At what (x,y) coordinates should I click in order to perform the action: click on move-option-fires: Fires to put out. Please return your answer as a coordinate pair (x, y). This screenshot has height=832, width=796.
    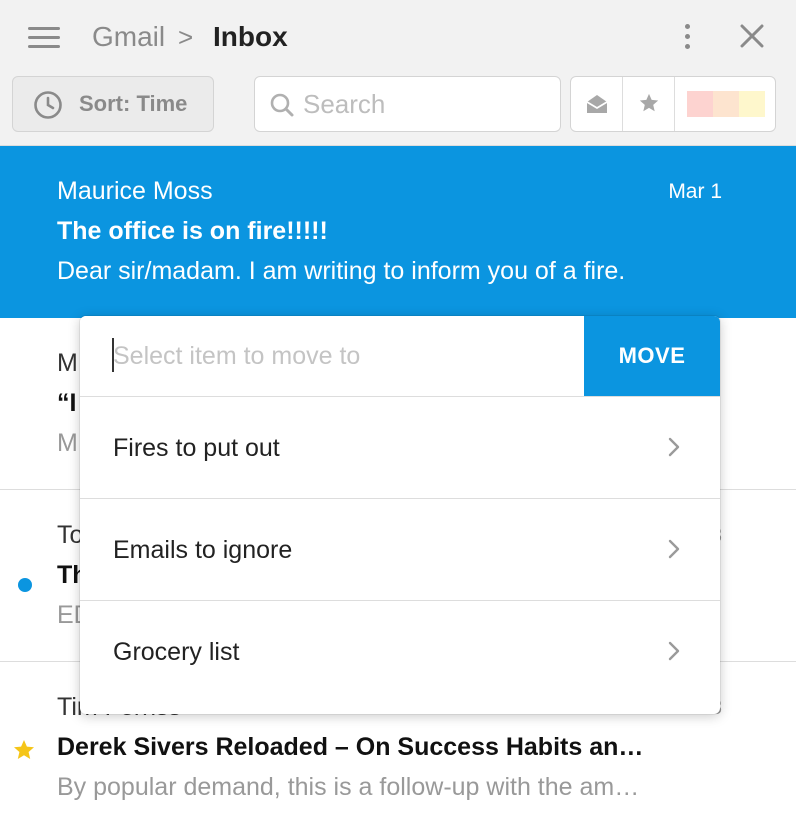
    Looking at the image, I should click on (400, 447).